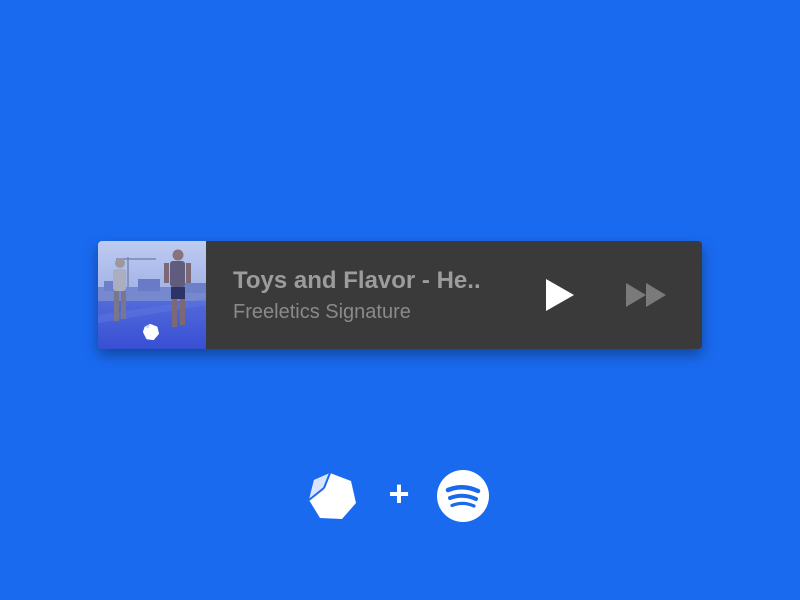 The width and height of the screenshot is (800, 600). Describe the element at coordinates (357, 280) in the screenshot. I see `track-title: Toys and Flavor - He..` at that location.